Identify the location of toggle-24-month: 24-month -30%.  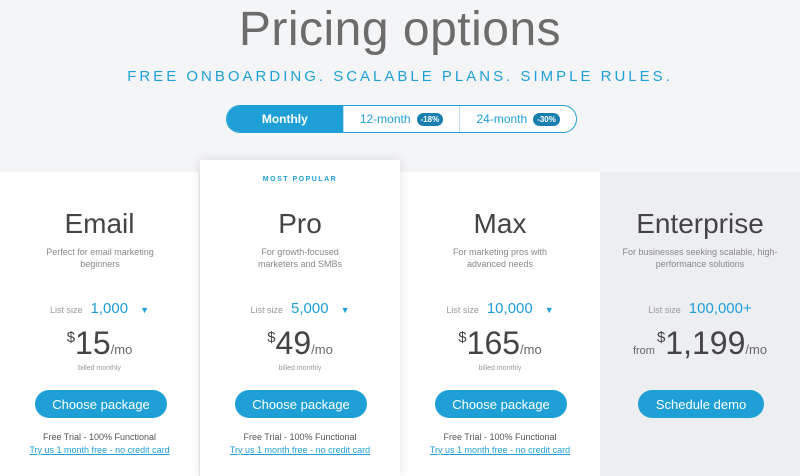
(518, 119).